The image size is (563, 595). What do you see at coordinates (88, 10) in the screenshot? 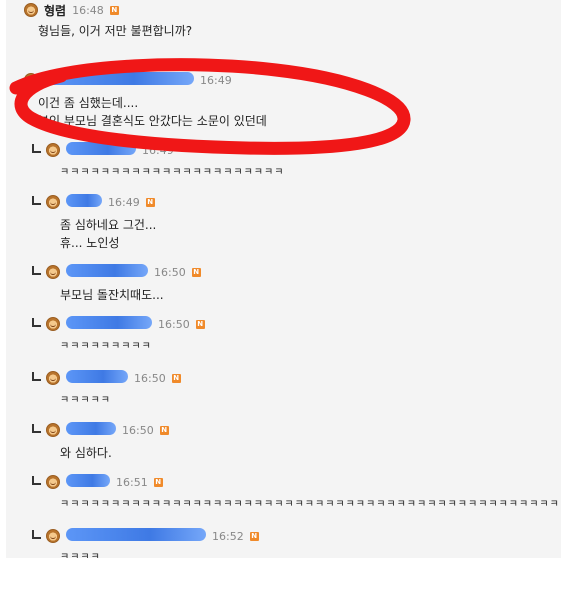
I see `comment-time: 16:48` at bounding box center [88, 10].